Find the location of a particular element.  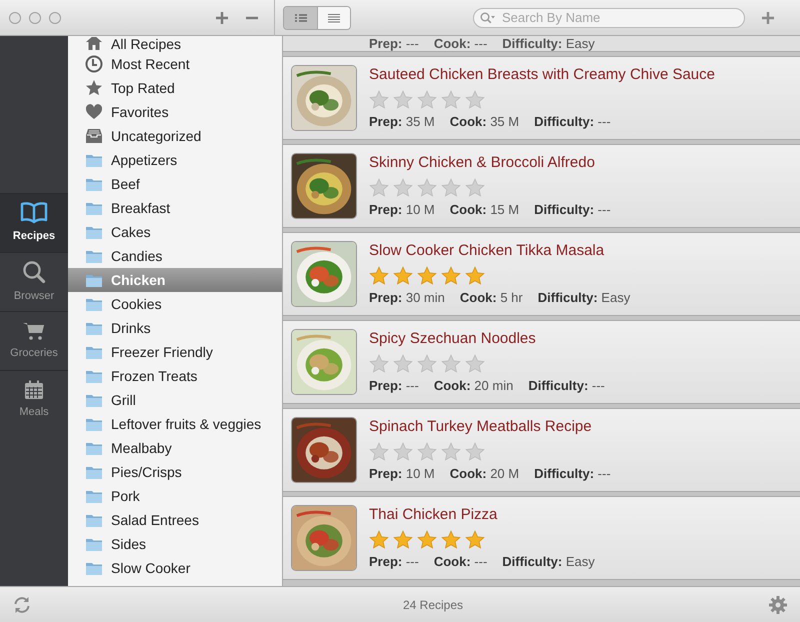

add-recipe-button is located at coordinates (768, 18).